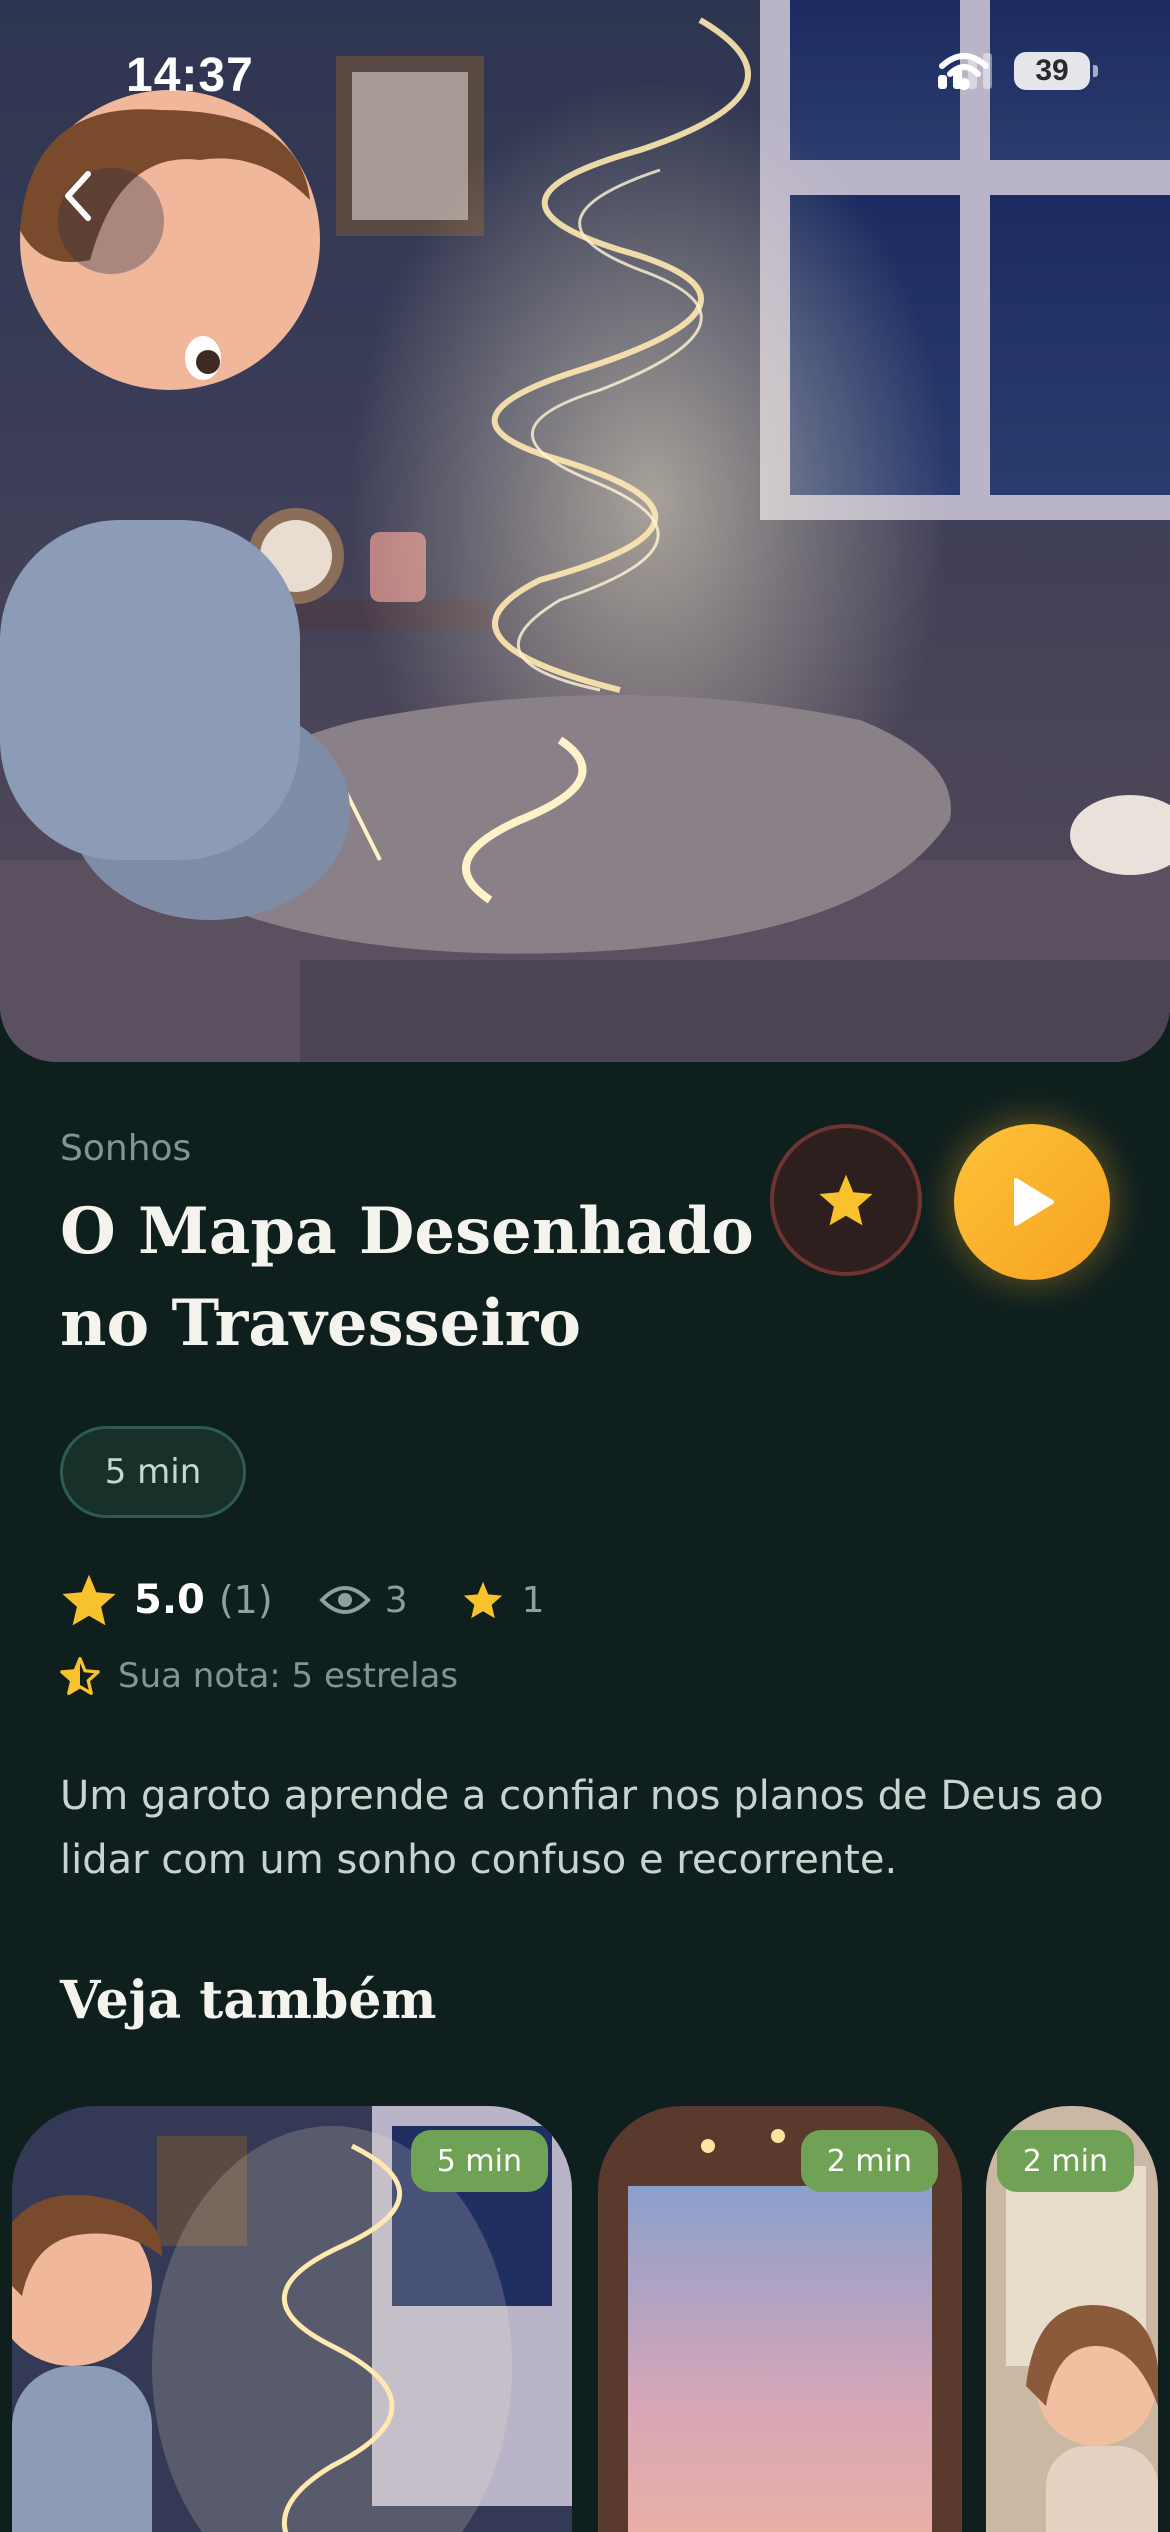  I want to click on half-star-icon, so click(80, 1676).